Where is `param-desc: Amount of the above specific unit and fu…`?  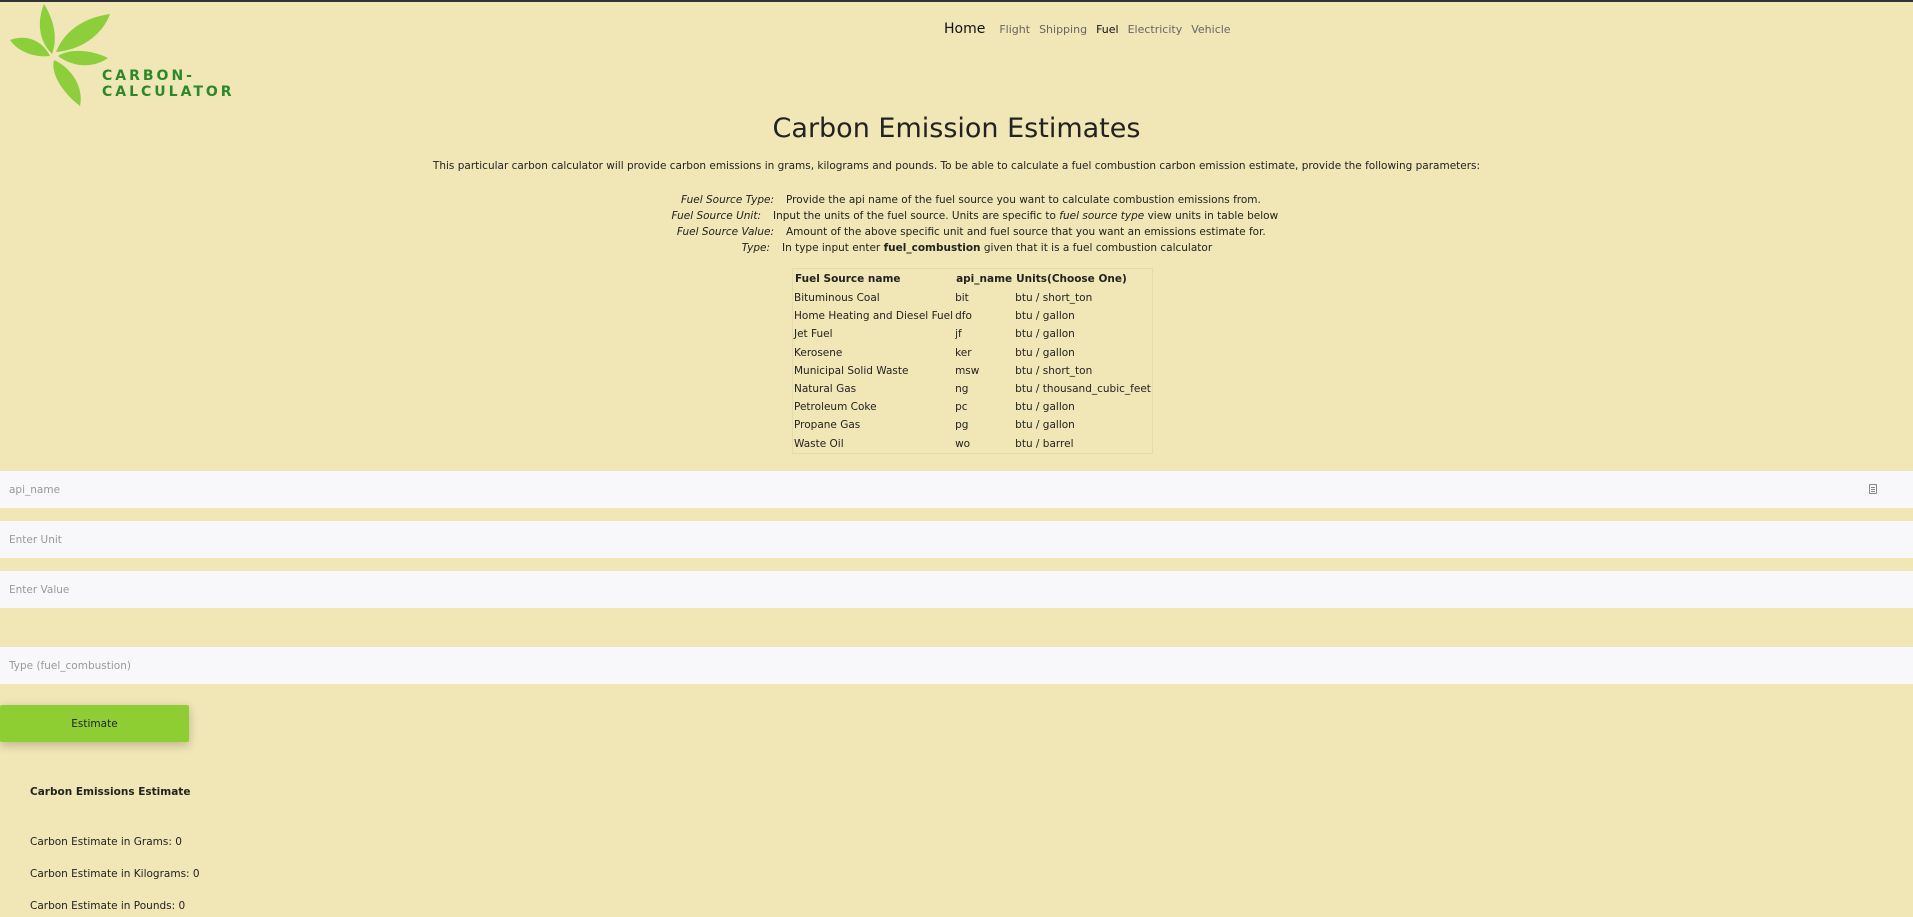 param-desc: Amount of the above specific unit and fu… is located at coordinates (1026, 232).